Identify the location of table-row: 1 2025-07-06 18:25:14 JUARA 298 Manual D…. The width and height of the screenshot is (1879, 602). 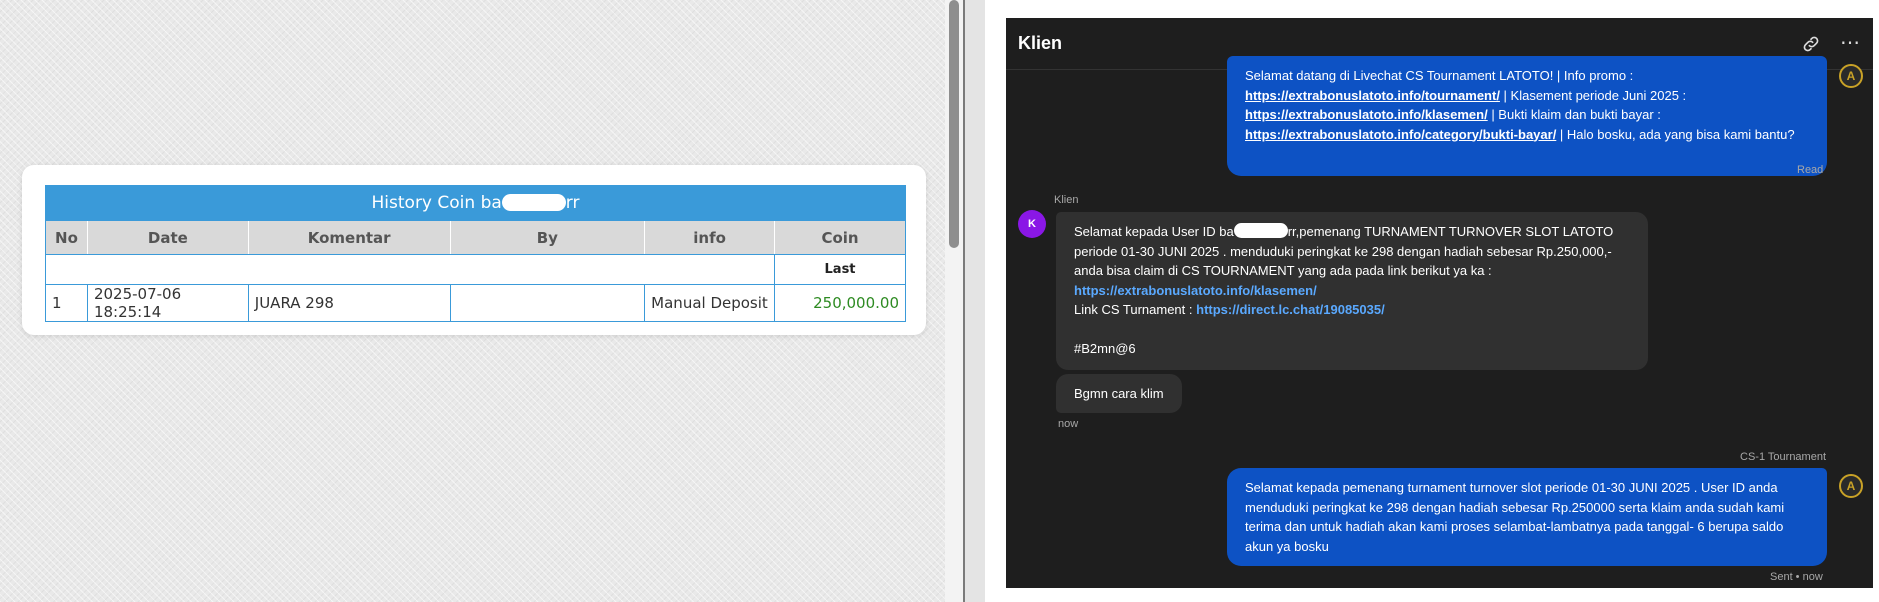
(475, 303).